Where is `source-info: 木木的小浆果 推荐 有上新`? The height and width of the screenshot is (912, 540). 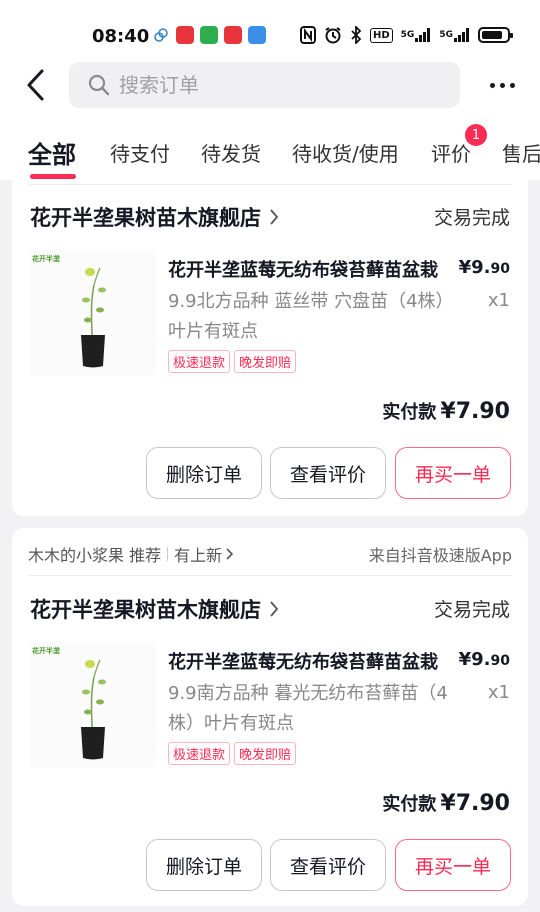 source-info: 木木的小浆果 推荐 有上新 is located at coordinates (131, 554).